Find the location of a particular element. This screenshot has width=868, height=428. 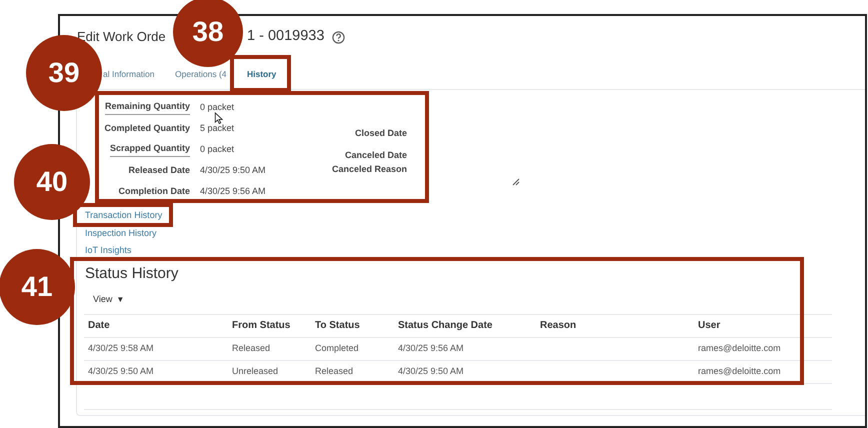

column-header: Date is located at coordinates (99, 326).